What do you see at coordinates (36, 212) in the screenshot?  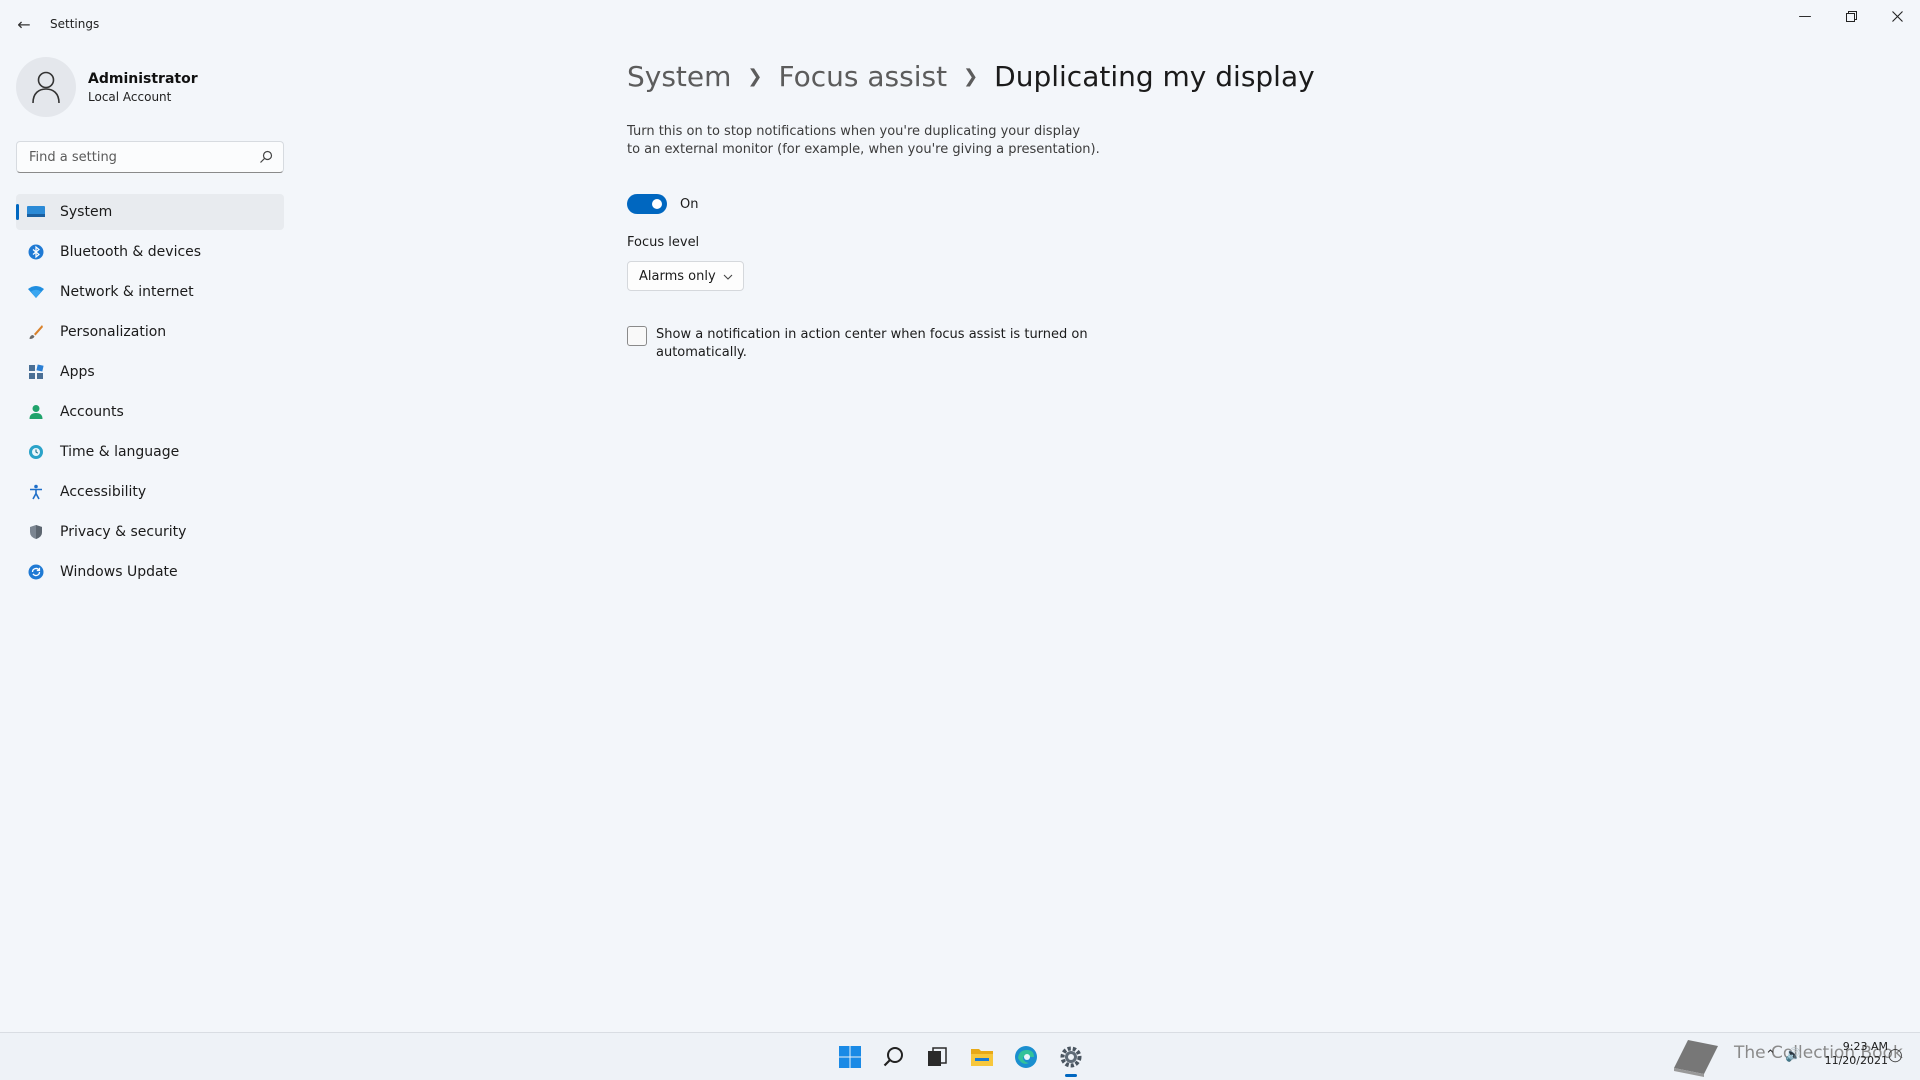 I see `monitor-icon` at bounding box center [36, 212].